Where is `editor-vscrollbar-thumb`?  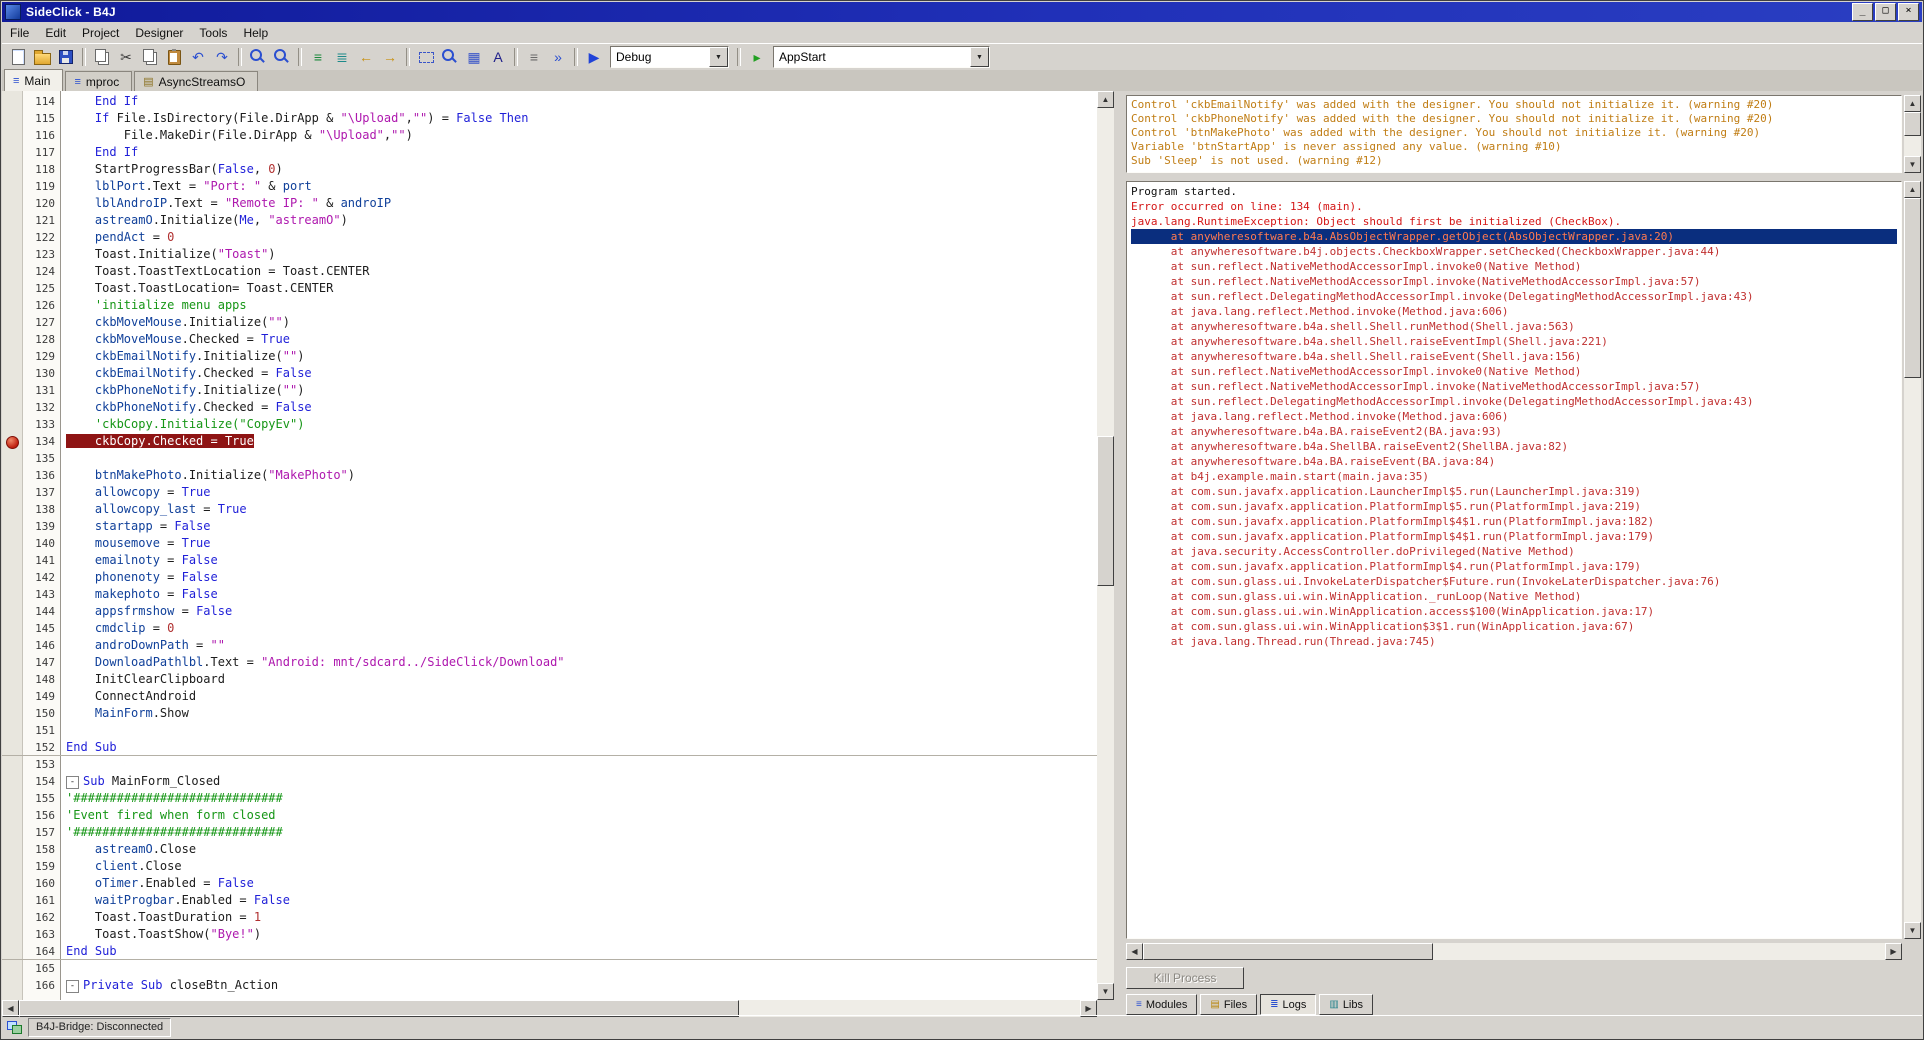 editor-vscrollbar-thumb is located at coordinates (1105, 511).